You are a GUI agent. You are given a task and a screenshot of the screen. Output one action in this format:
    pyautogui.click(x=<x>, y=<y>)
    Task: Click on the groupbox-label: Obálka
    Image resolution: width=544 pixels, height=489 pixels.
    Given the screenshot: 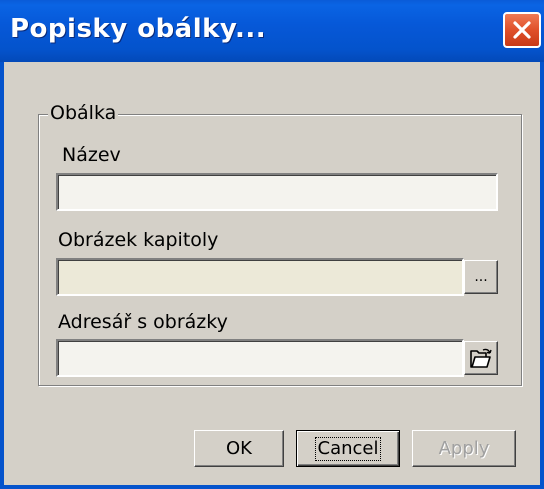 What is the action you would take?
    pyautogui.click(x=83, y=113)
    